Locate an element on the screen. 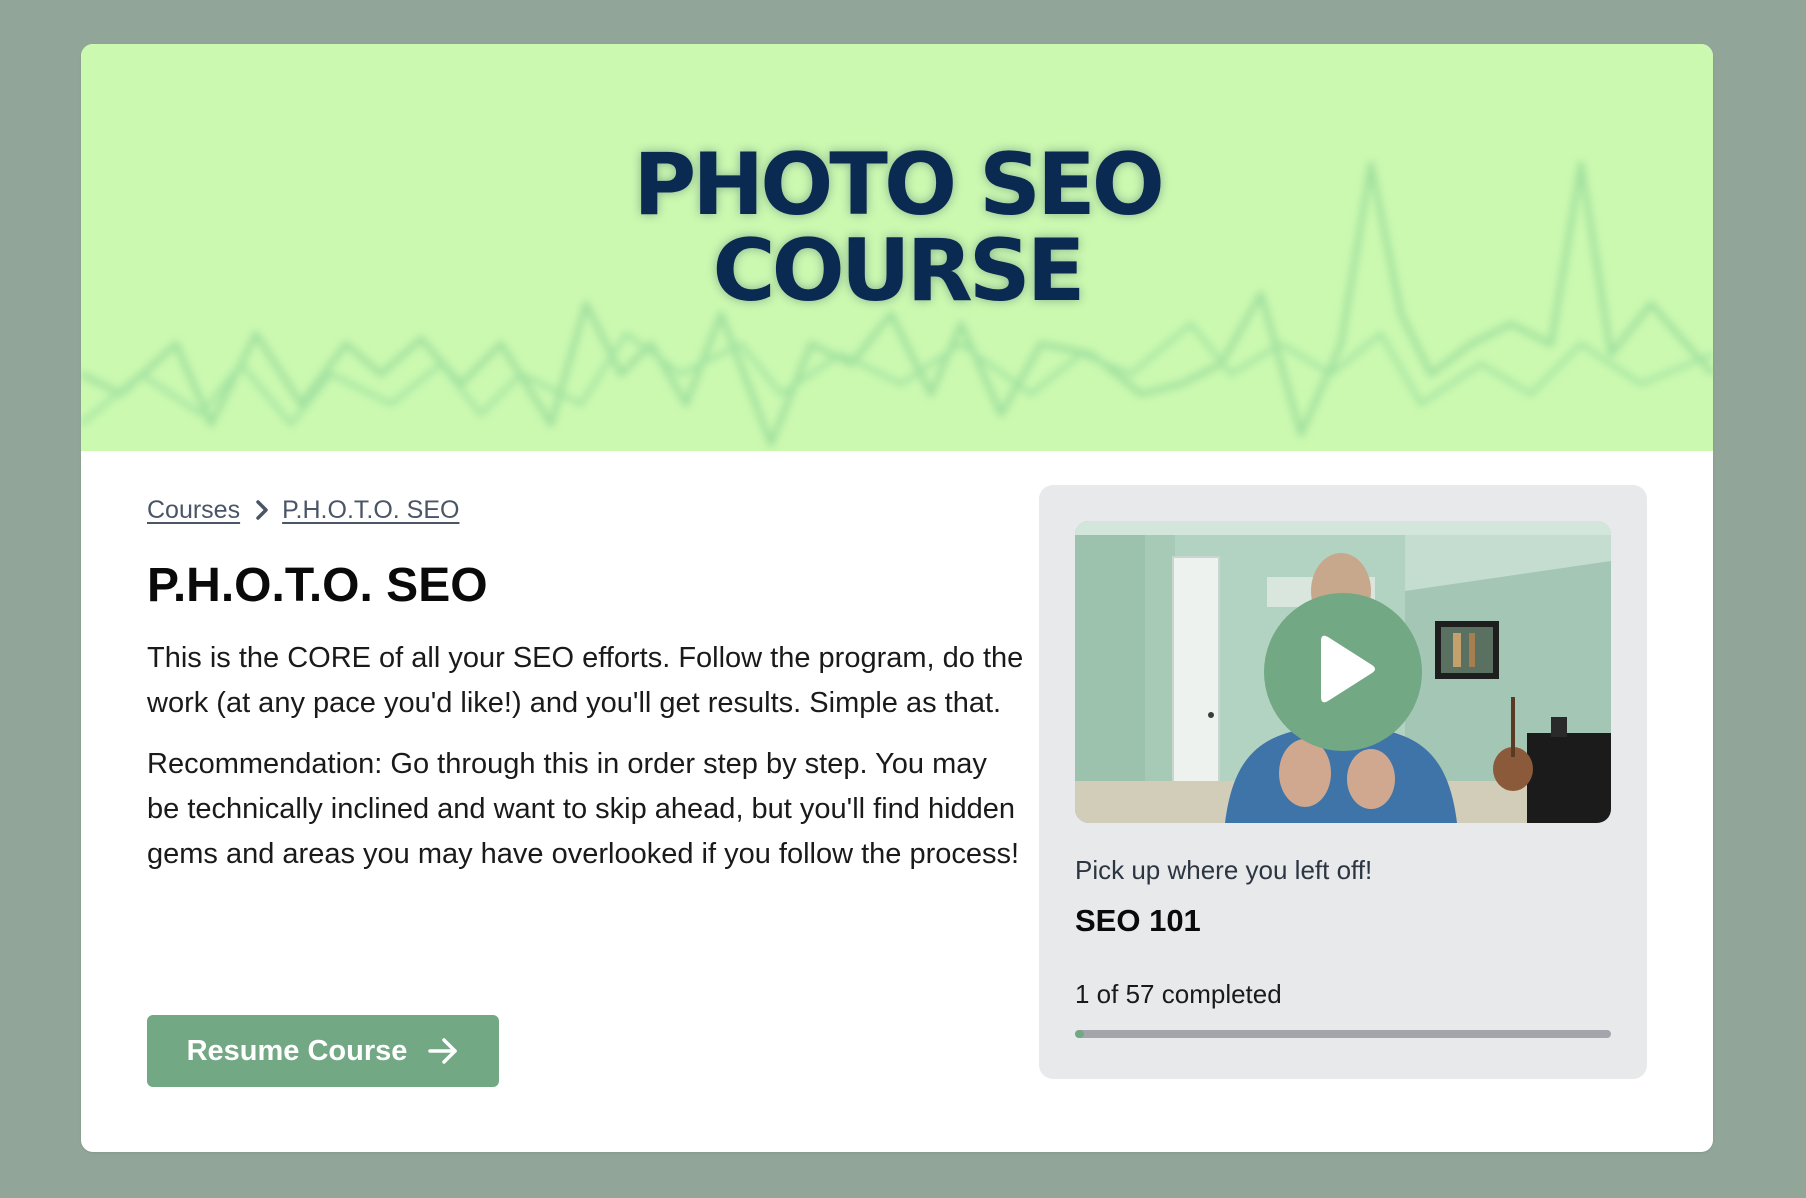  resume-course-button: Resume Course is located at coordinates (323, 1051).